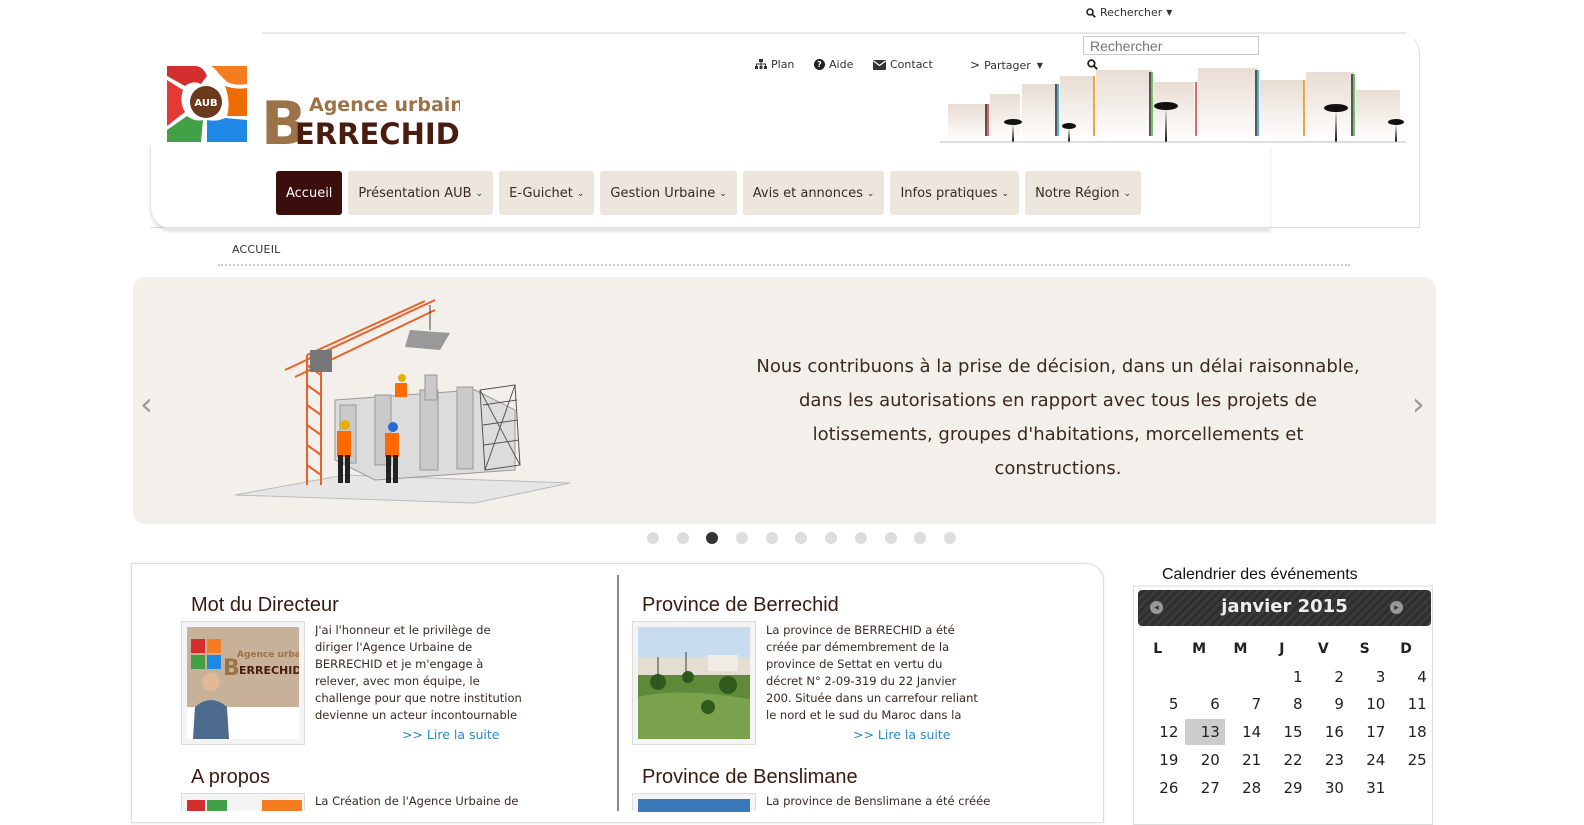 The width and height of the screenshot is (1584, 825). What do you see at coordinates (1284, 606) in the screenshot?
I see `calendar-month-label: janvier 2015` at bounding box center [1284, 606].